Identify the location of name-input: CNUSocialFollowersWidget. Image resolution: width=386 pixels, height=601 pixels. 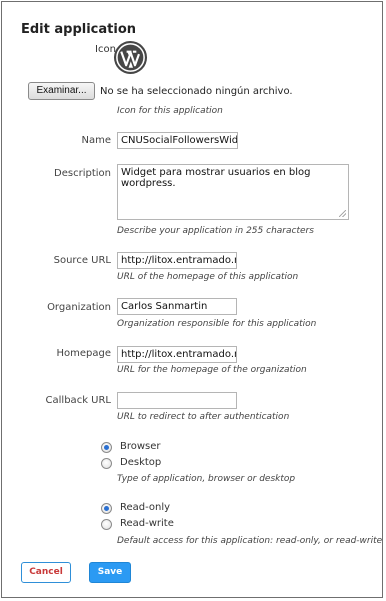
(177, 140).